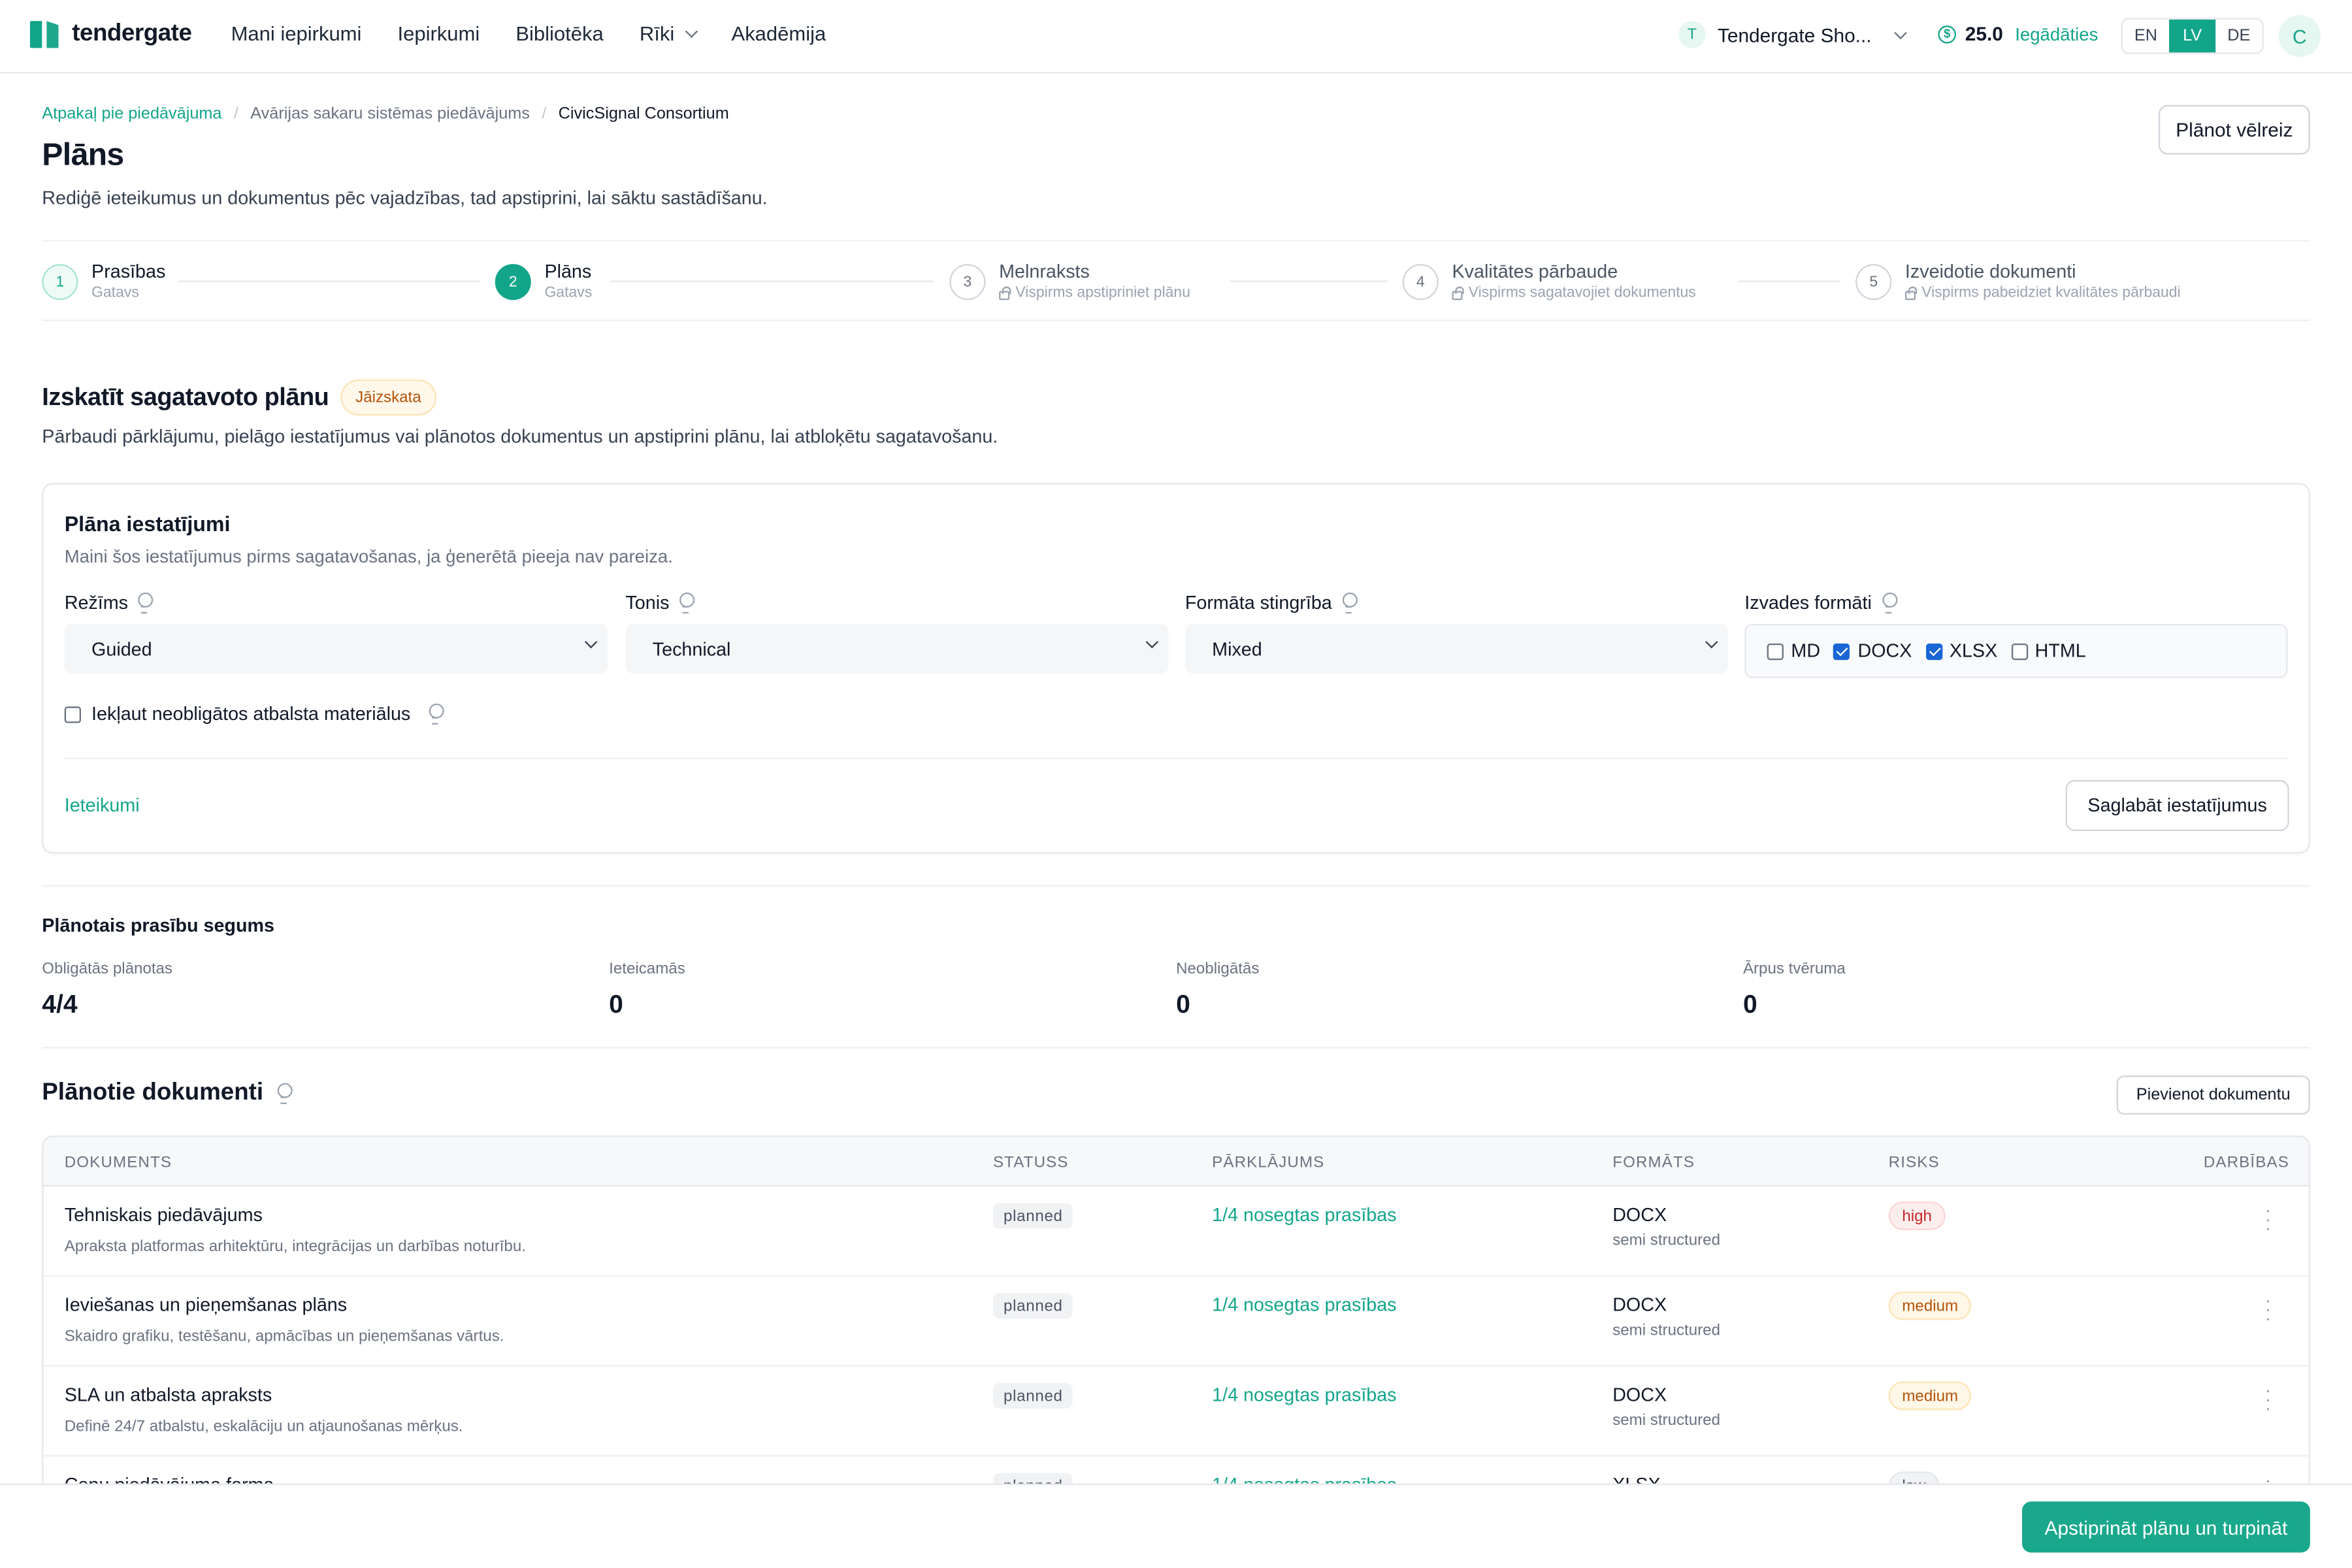 This screenshot has width=2352, height=1568. I want to click on settings-title: Plāna iestatījumi, so click(147, 523).